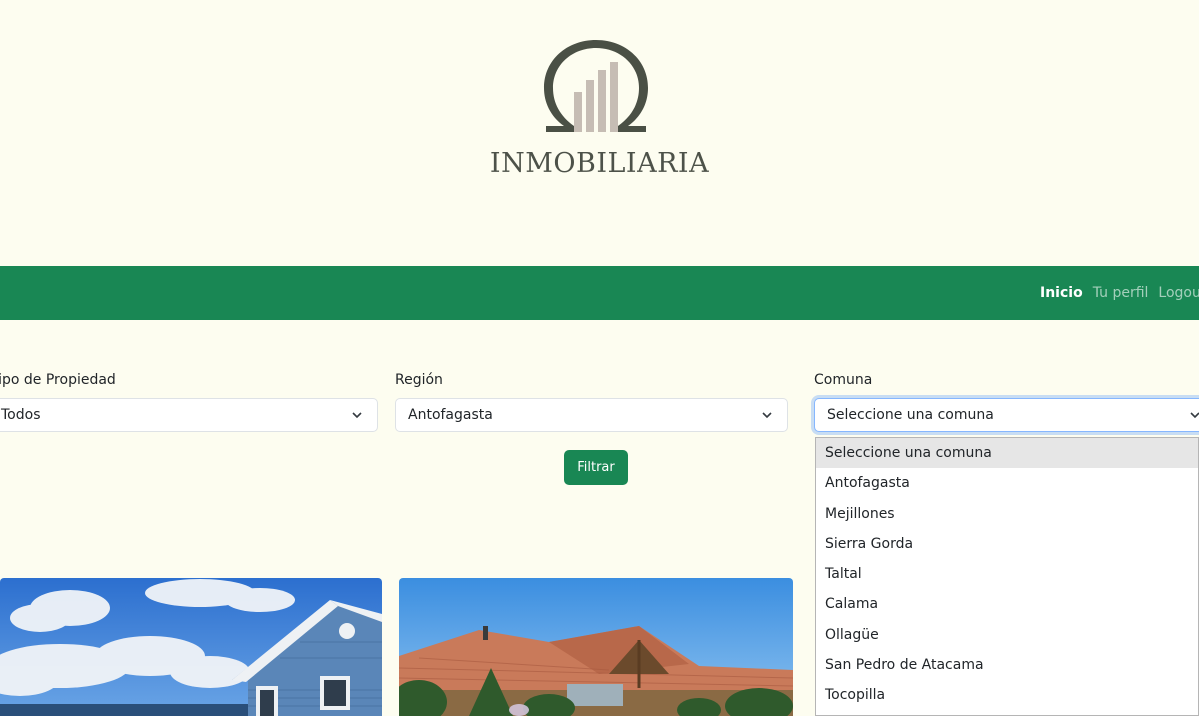 The image size is (1199, 716). What do you see at coordinates (843, 380) in the screenshot?
I see `comuna-label: Comuna` at bounding box center [843, 380].